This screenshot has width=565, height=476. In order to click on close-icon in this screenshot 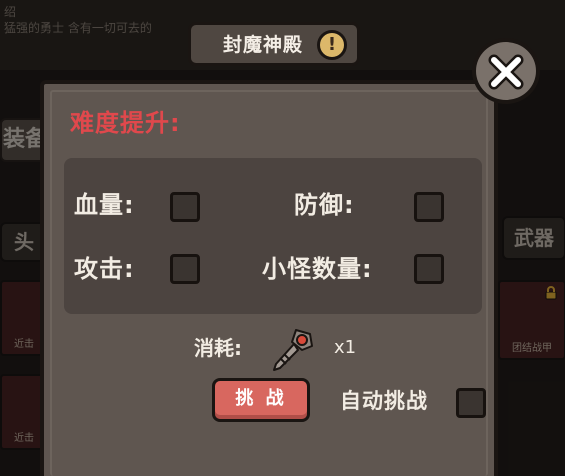, I will do `click(506, 72)`.